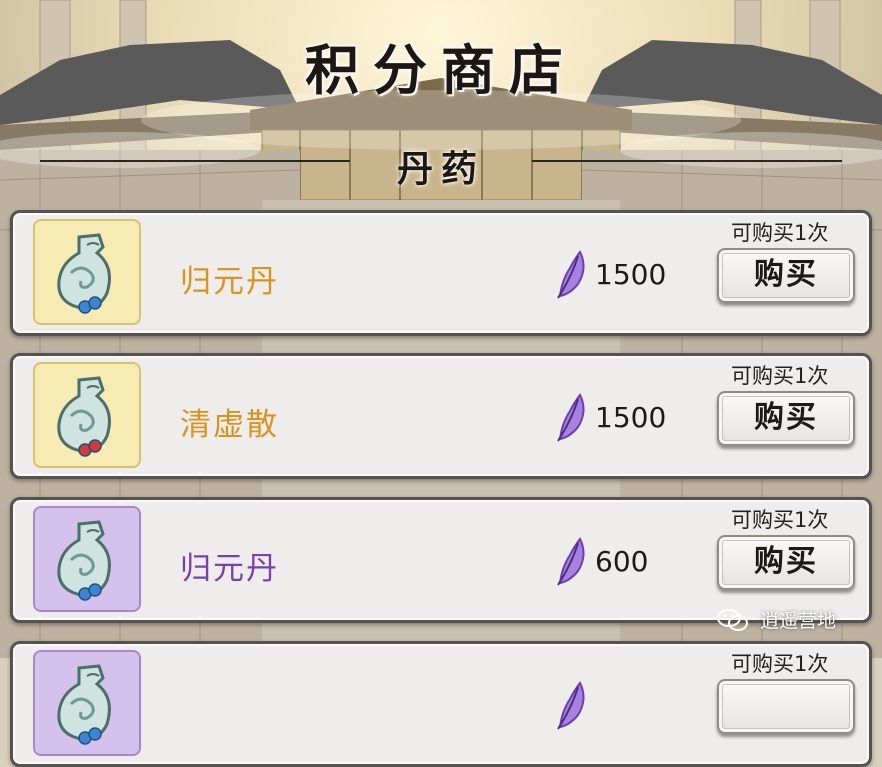  I want to click on section-title: 丹药, so click(440, 169).